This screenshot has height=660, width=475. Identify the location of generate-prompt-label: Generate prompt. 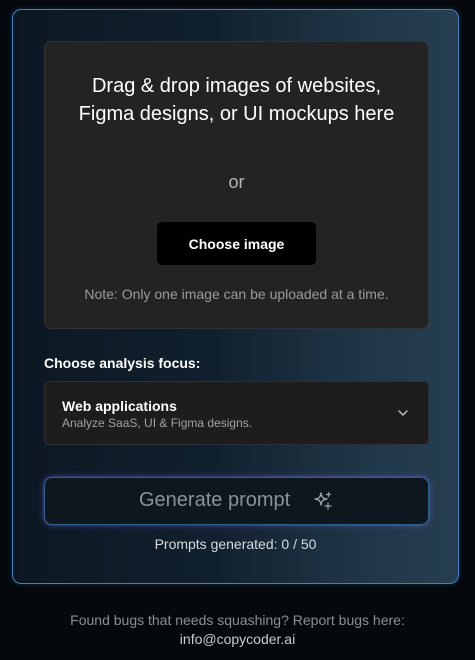
(215, 500).